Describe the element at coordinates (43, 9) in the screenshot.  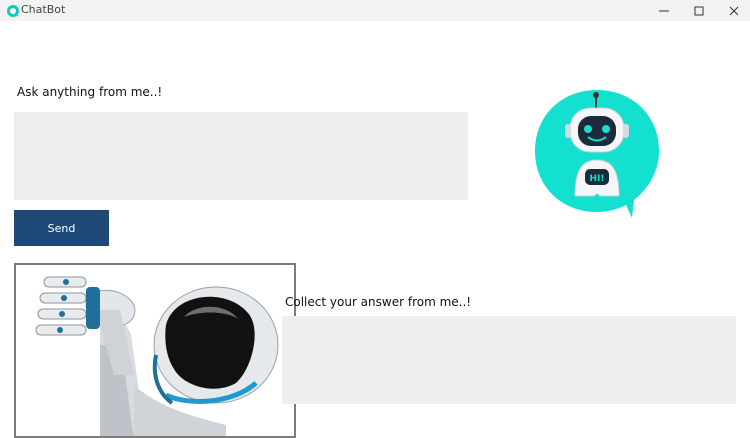
I see `window-title: ChatBot` at that location.